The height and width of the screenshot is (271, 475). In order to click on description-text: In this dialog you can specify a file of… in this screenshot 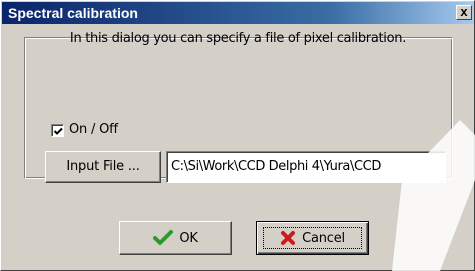, I will do `click(238, 38)`.